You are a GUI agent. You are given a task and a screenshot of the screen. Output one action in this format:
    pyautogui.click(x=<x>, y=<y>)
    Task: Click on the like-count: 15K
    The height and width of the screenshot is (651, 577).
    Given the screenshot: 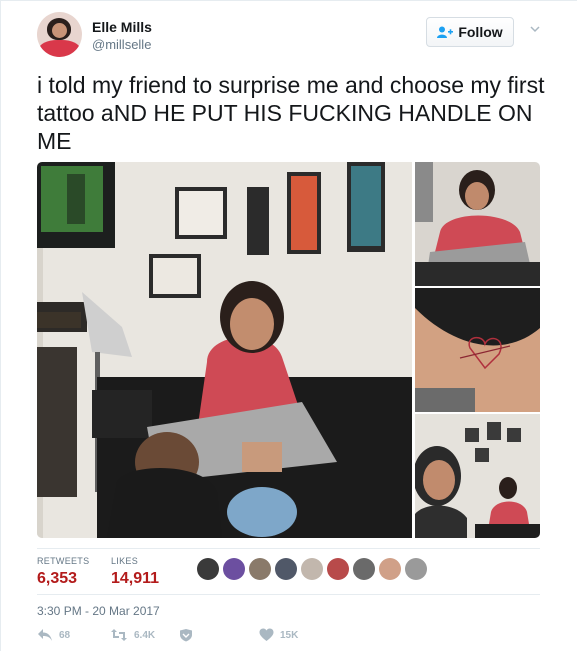 What is the action you would take?
    pyautogui.click(x=289, y=635)
    